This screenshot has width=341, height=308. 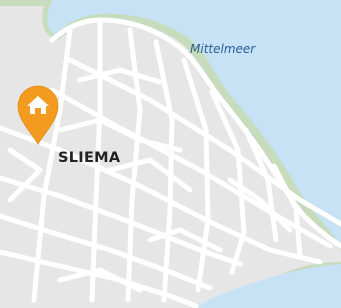 I want to click on sea-label: Mittelmeer, so click(x=223, y=49).